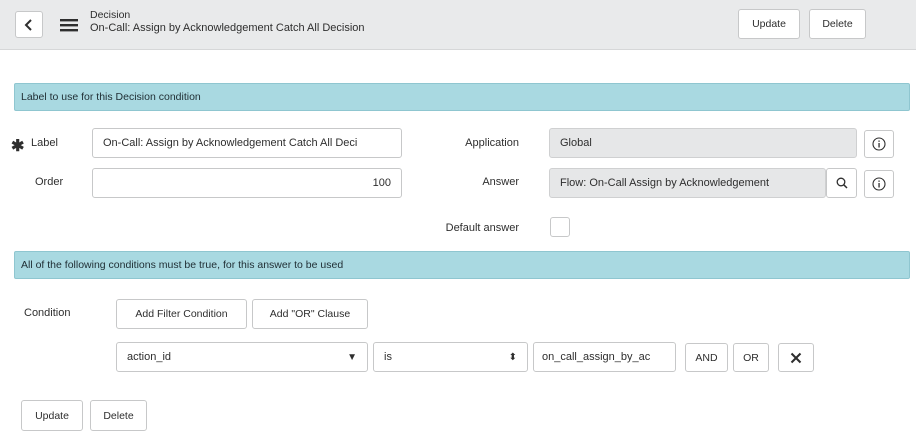 The image size is (916, 441). What do you see at coordinates (52, 415) in the screenshot?
I see `footer-update-button: Update` at bounding box center [52, 415].